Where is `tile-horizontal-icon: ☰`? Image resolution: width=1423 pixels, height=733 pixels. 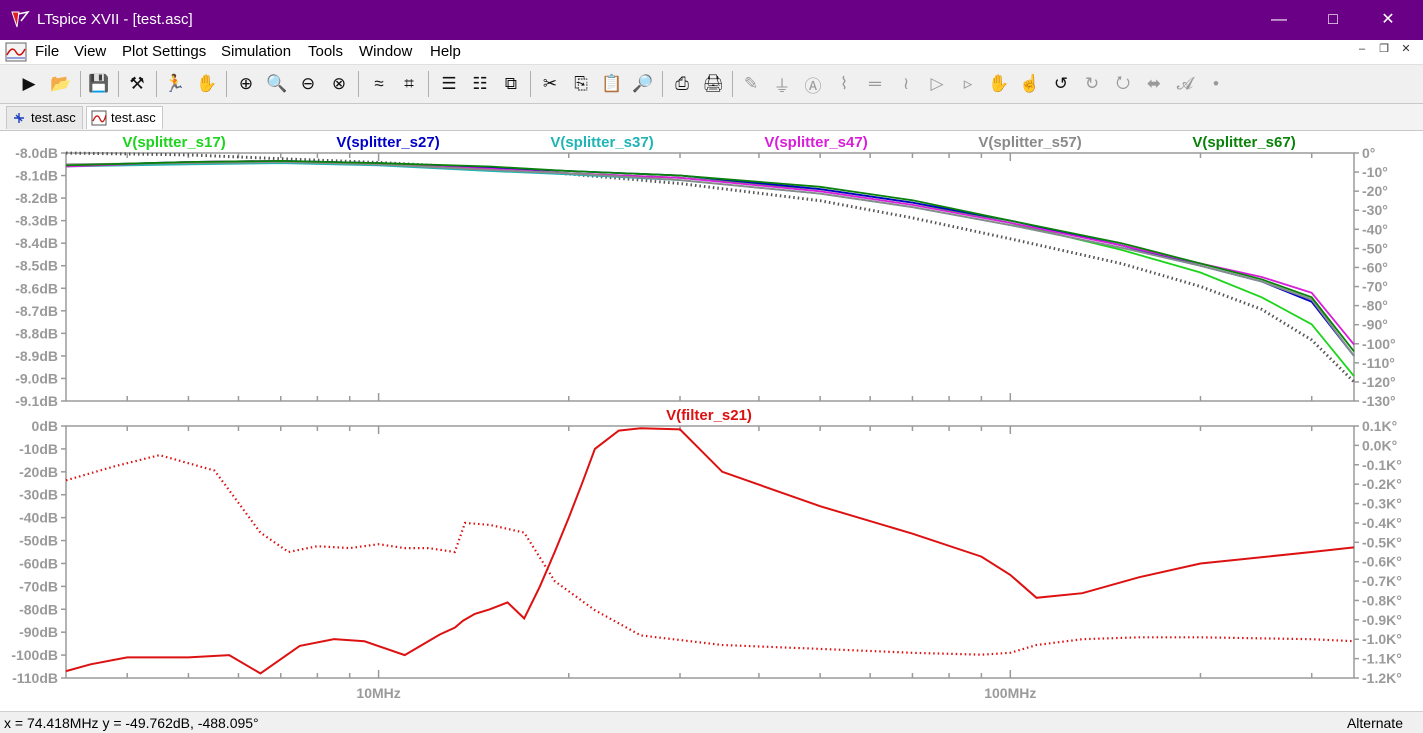
tile-horizontal-icon: ☰ is located at coordinates (449, 84).